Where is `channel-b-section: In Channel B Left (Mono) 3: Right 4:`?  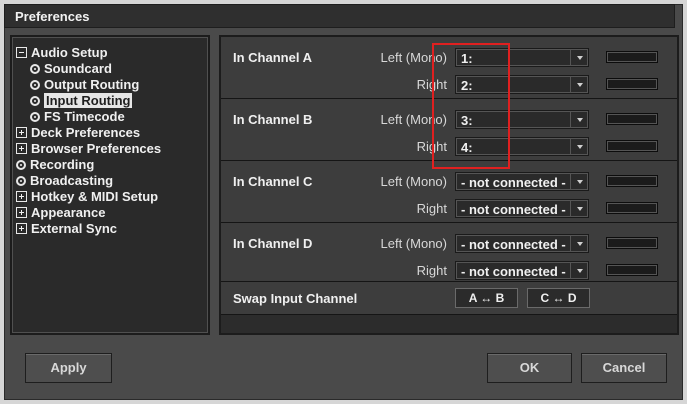 channel-b-section: In Channel B Left (Mono) 3: Right 4: is located at coordinates (449, 130).